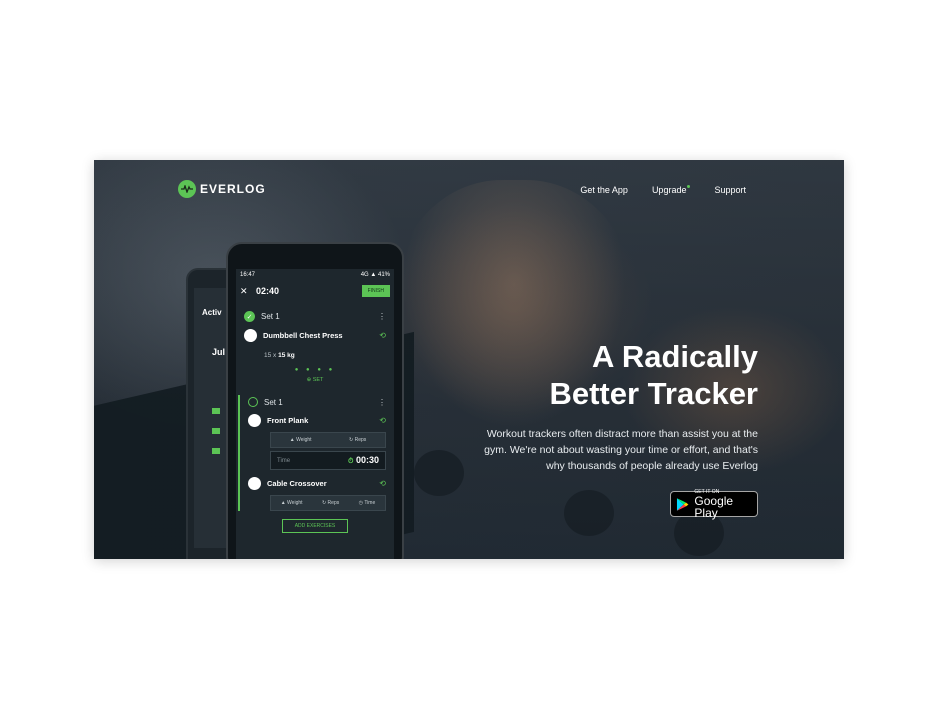 The width and height of the screenshot is (940, 720). I want to click on nav-get-app: Get the App, so click(604, 190).